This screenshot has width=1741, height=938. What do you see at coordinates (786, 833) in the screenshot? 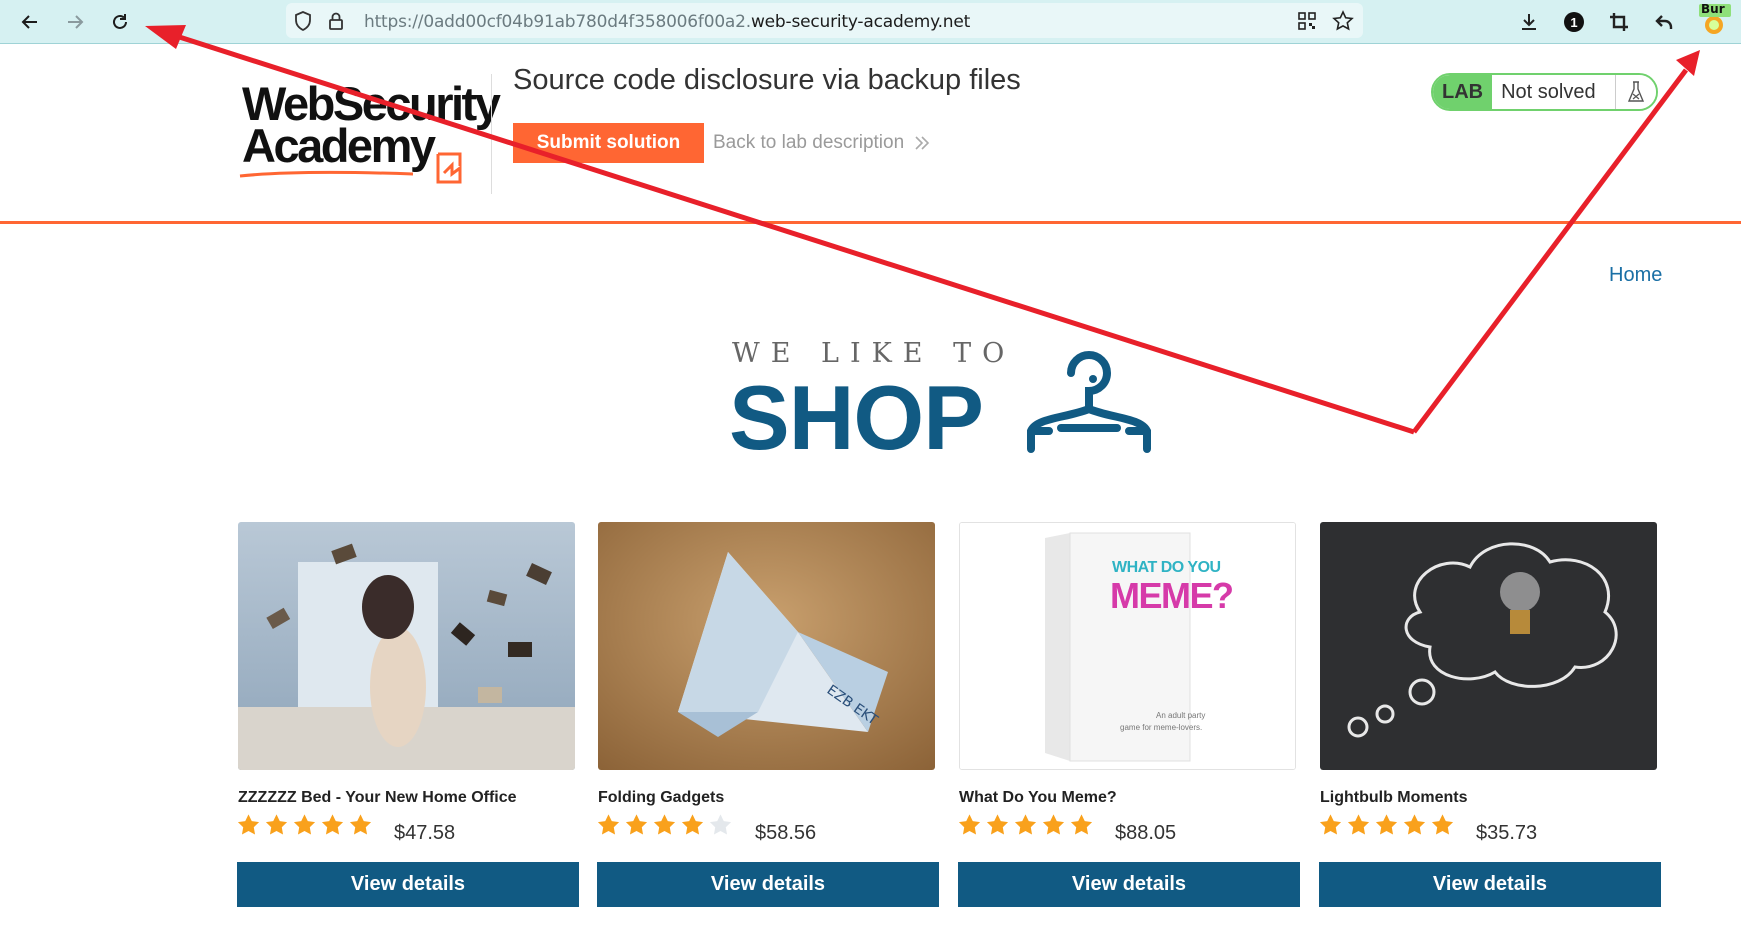
I see `product-price: $58.56` at bounding box center [786, 833].